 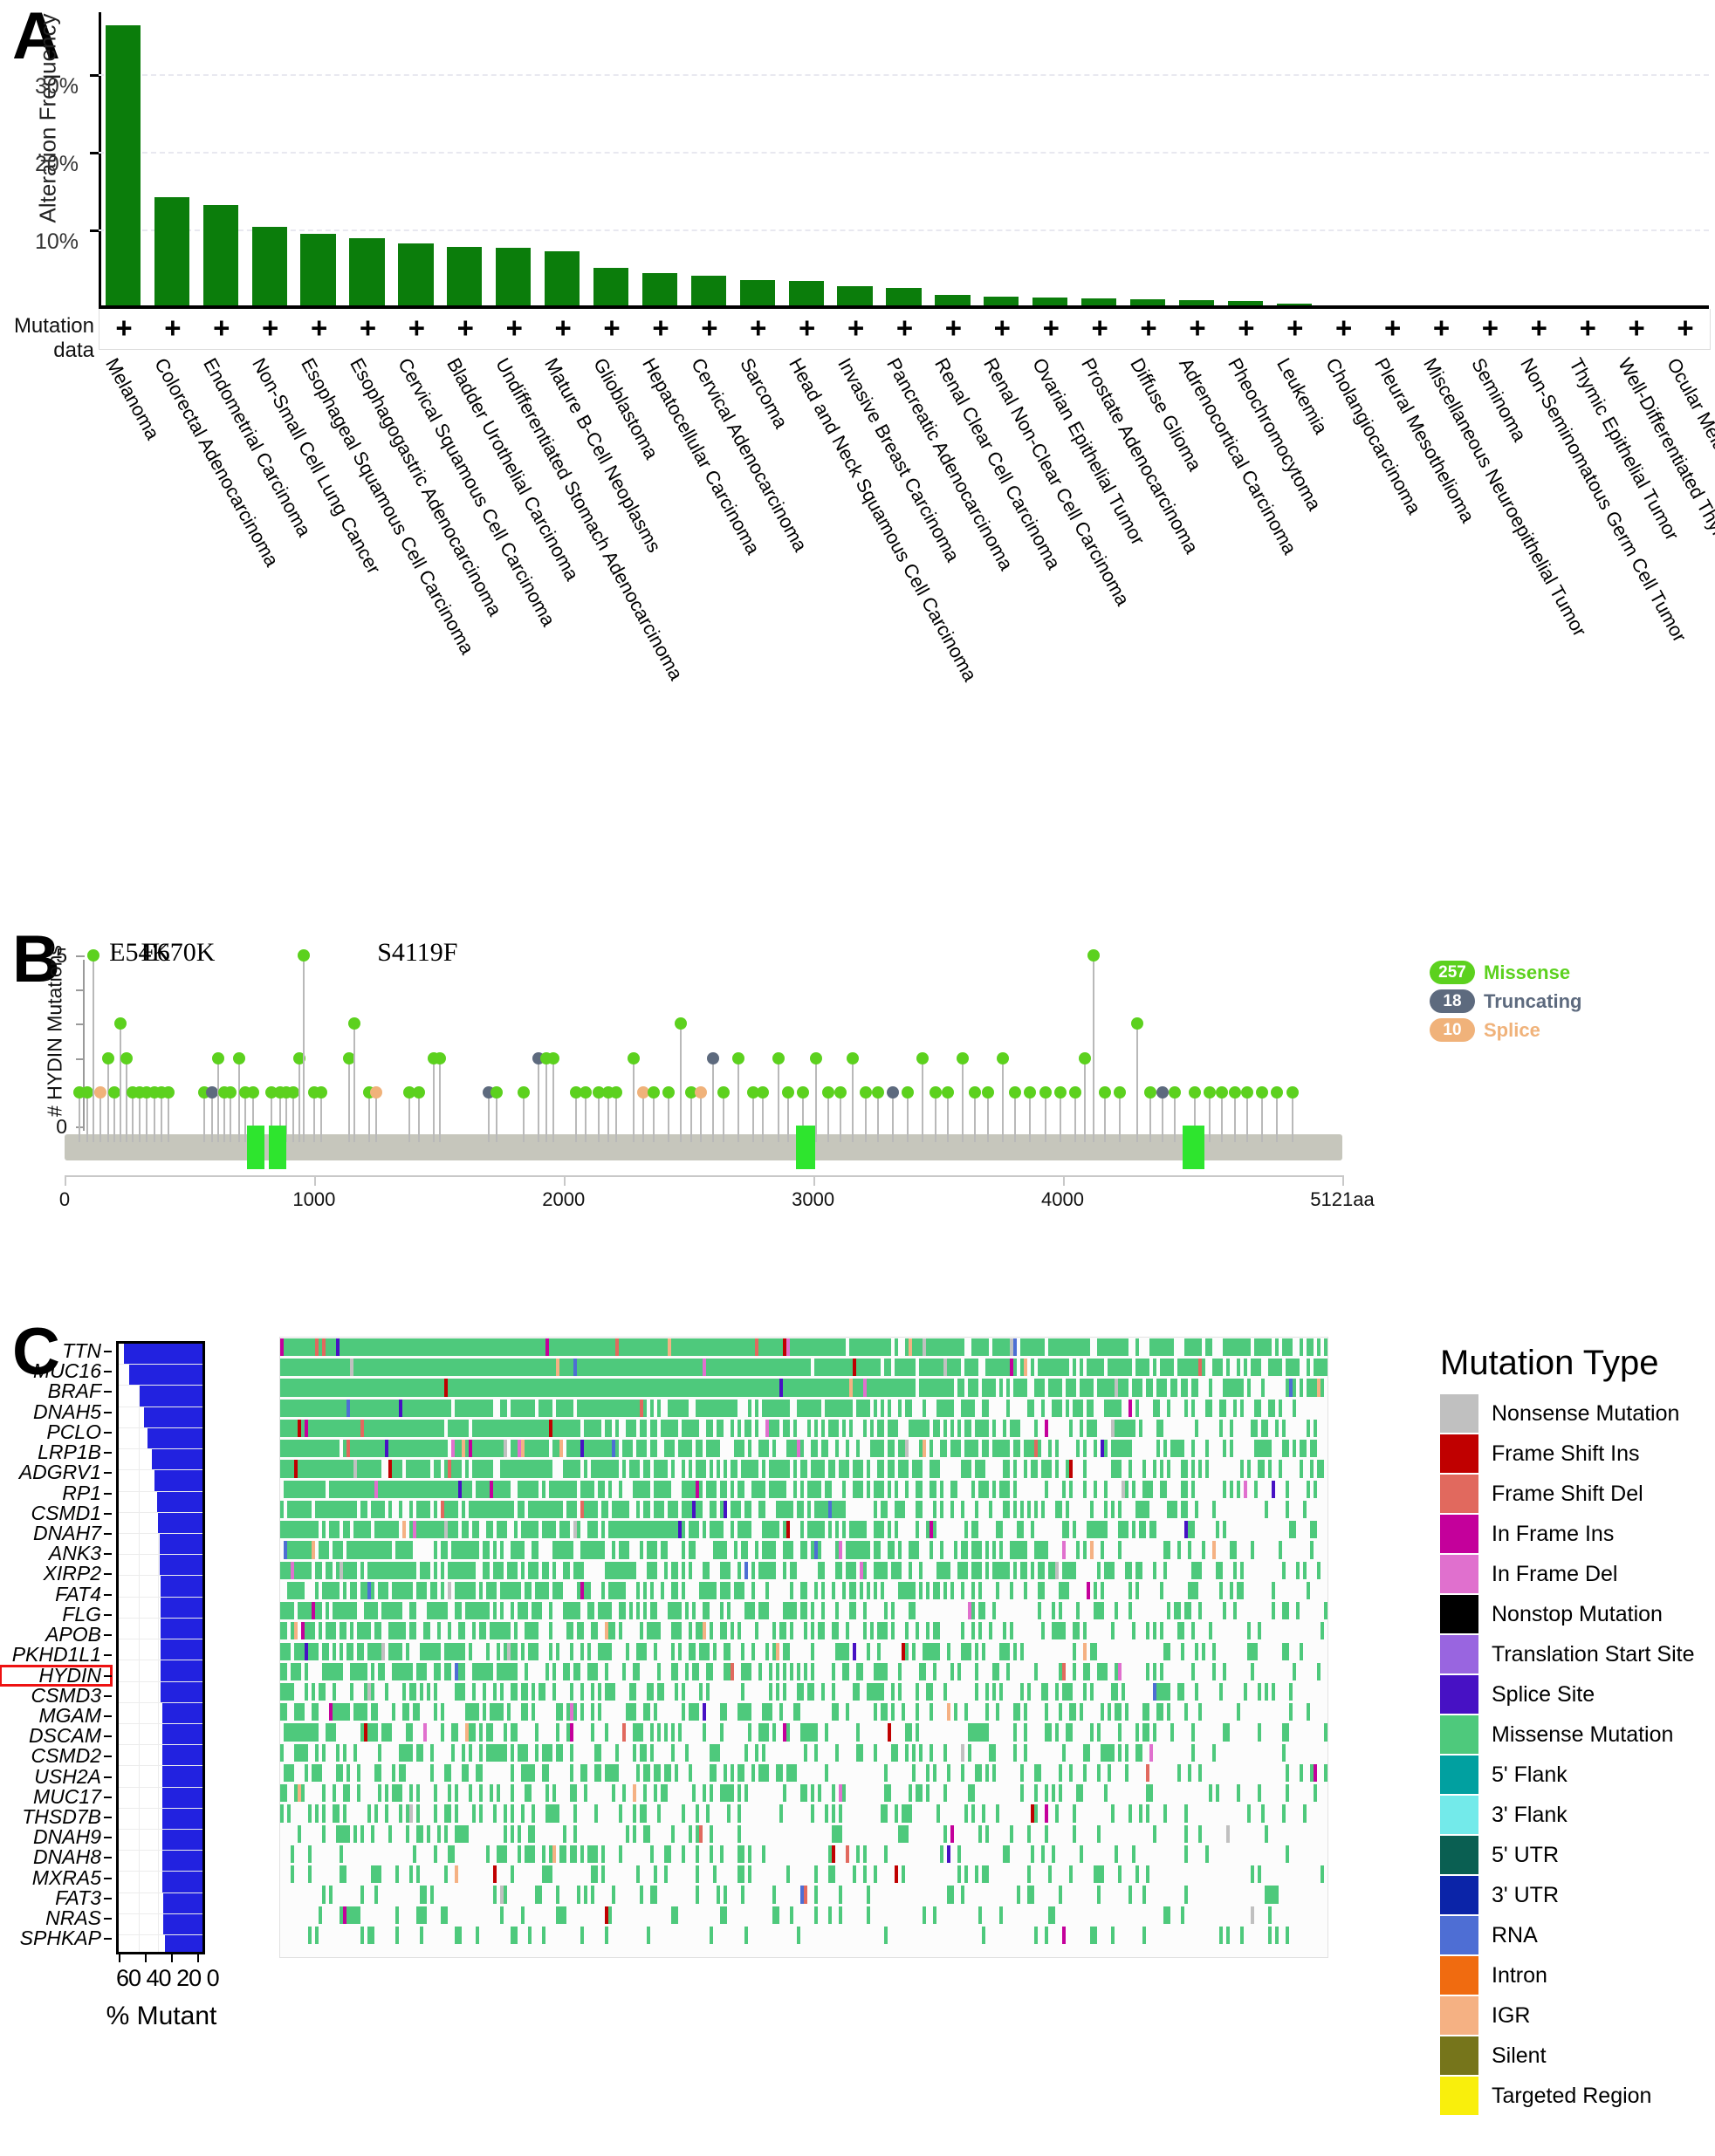 I want to click on panel-c-oncoprint-row, so click(x=803, y=1530).